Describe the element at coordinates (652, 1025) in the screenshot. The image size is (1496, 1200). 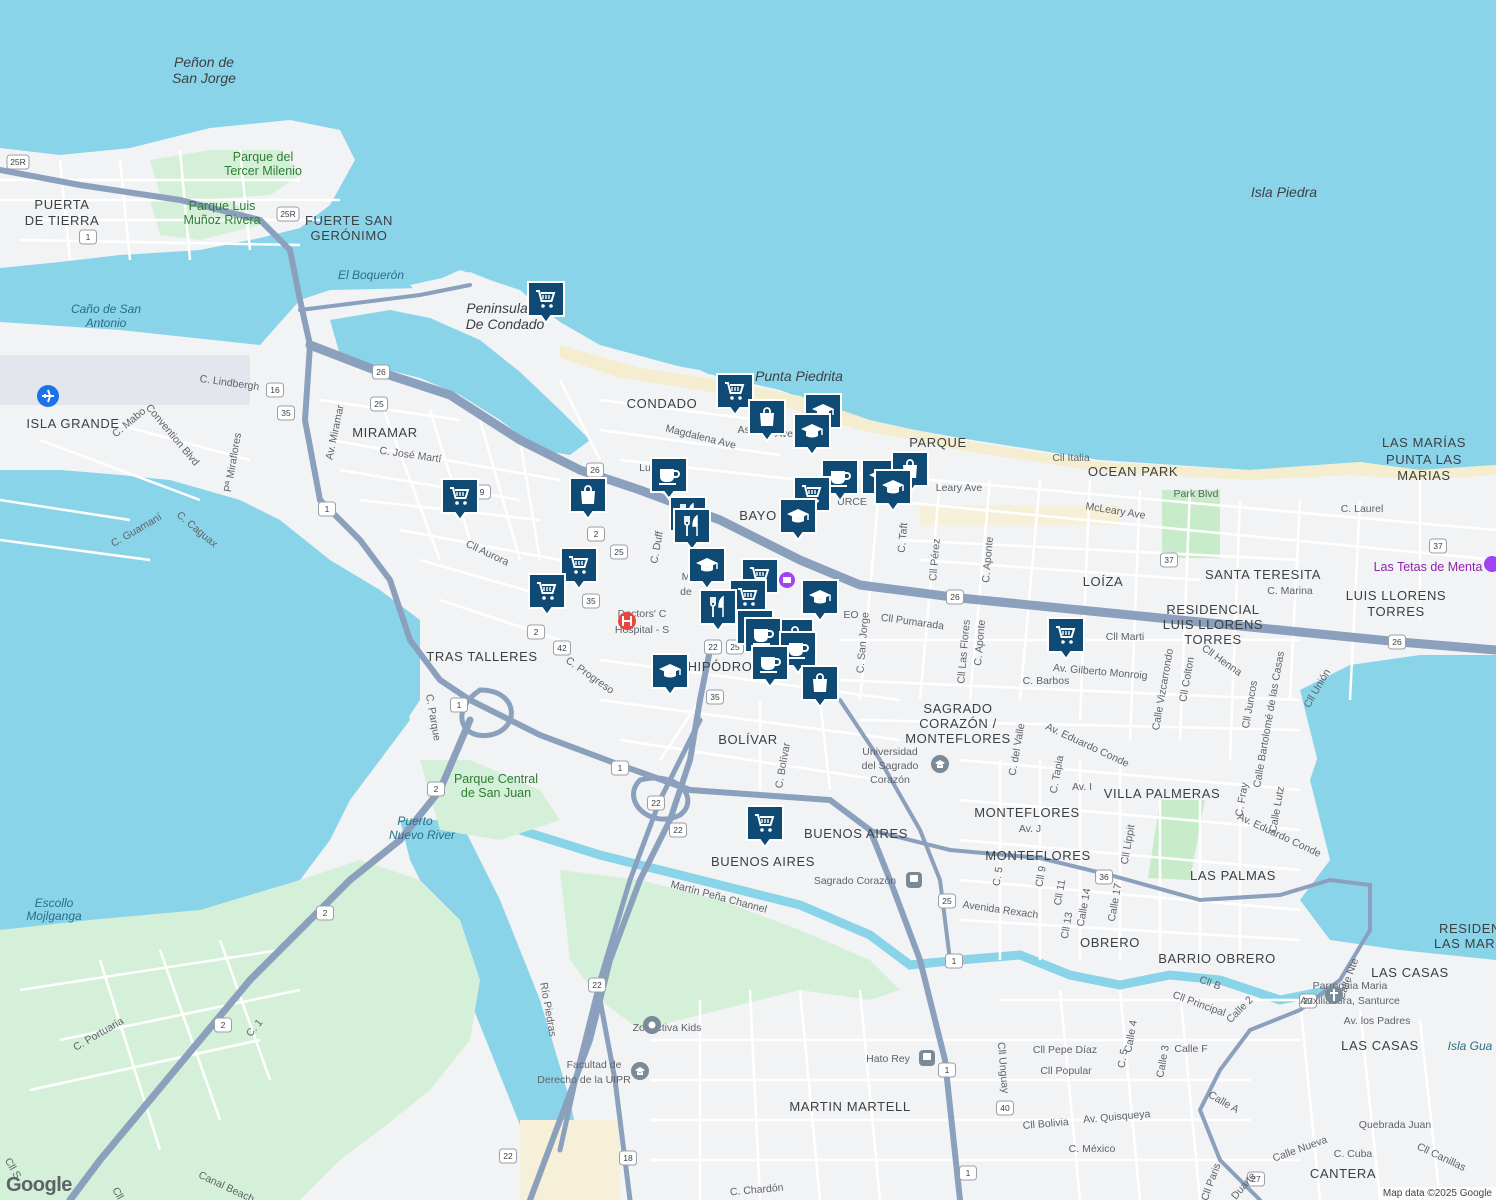
I see `zonactiva-icon` at that location.